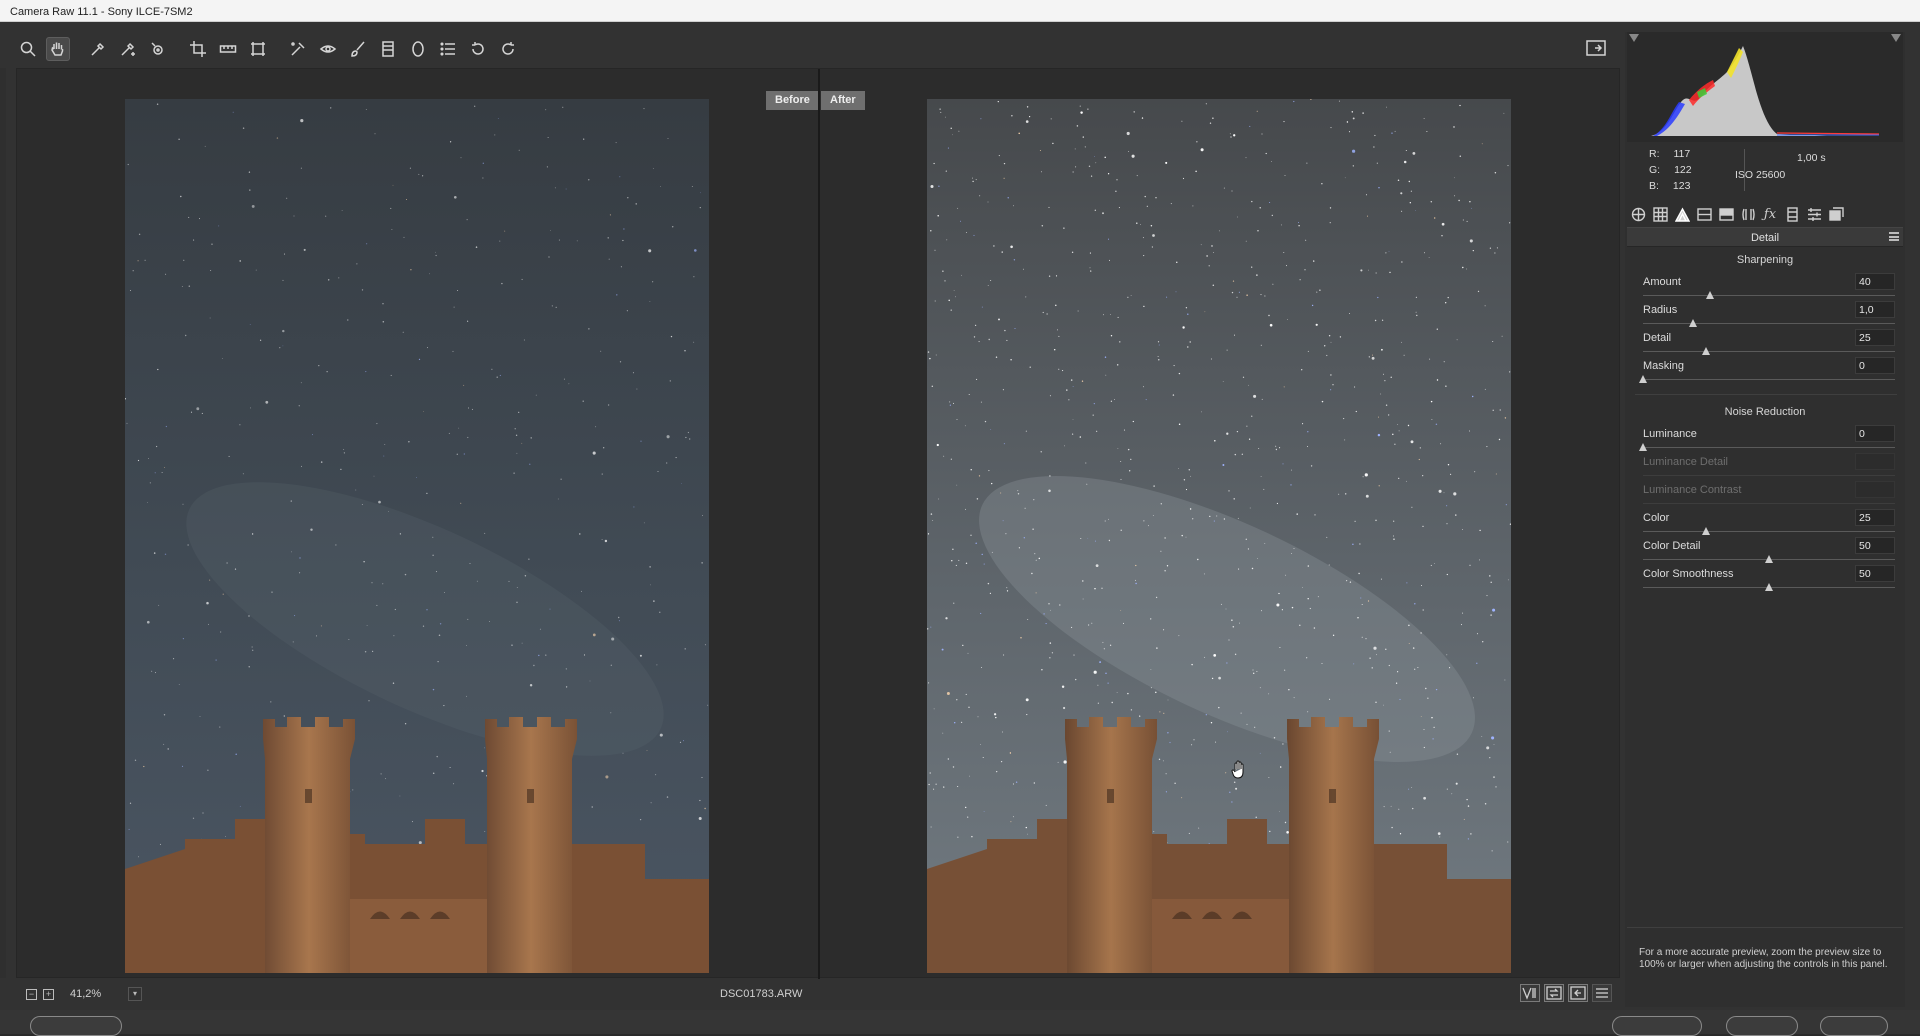 The width and height of the screenshot is (1920, 1036). I want to click on fullscreen-toggle-icon, so click(1597, 49).